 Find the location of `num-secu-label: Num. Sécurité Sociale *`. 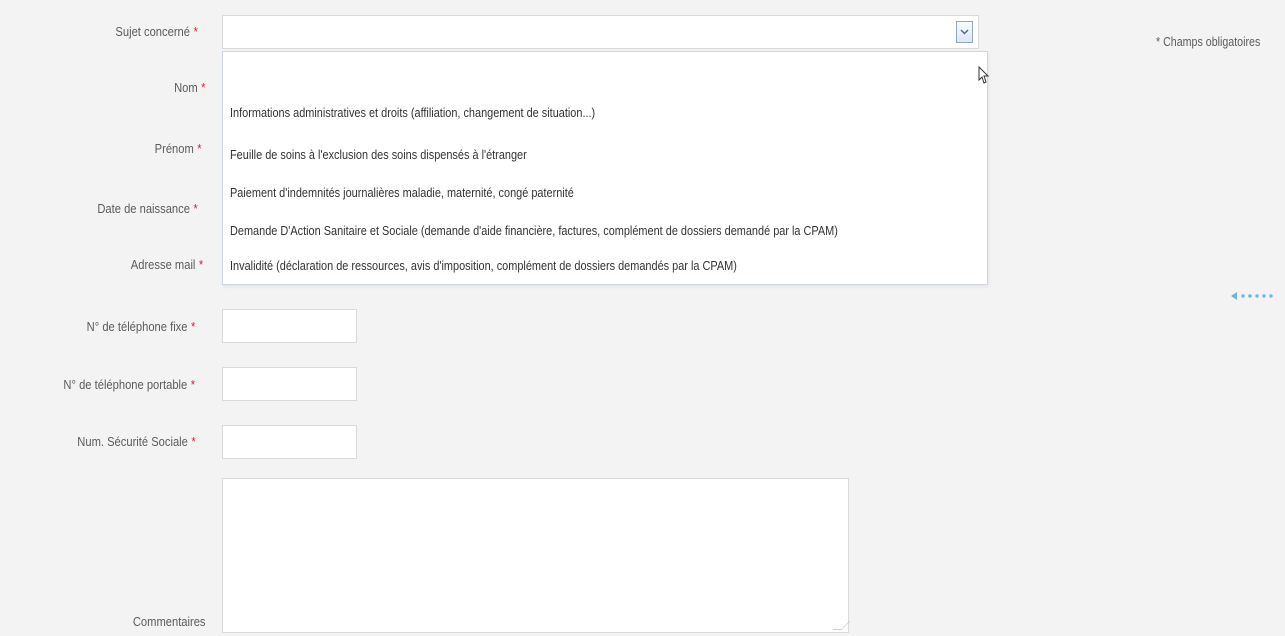

num-secu-label: Num. Sécurité Sociale * is located at coordinates (137, 441).